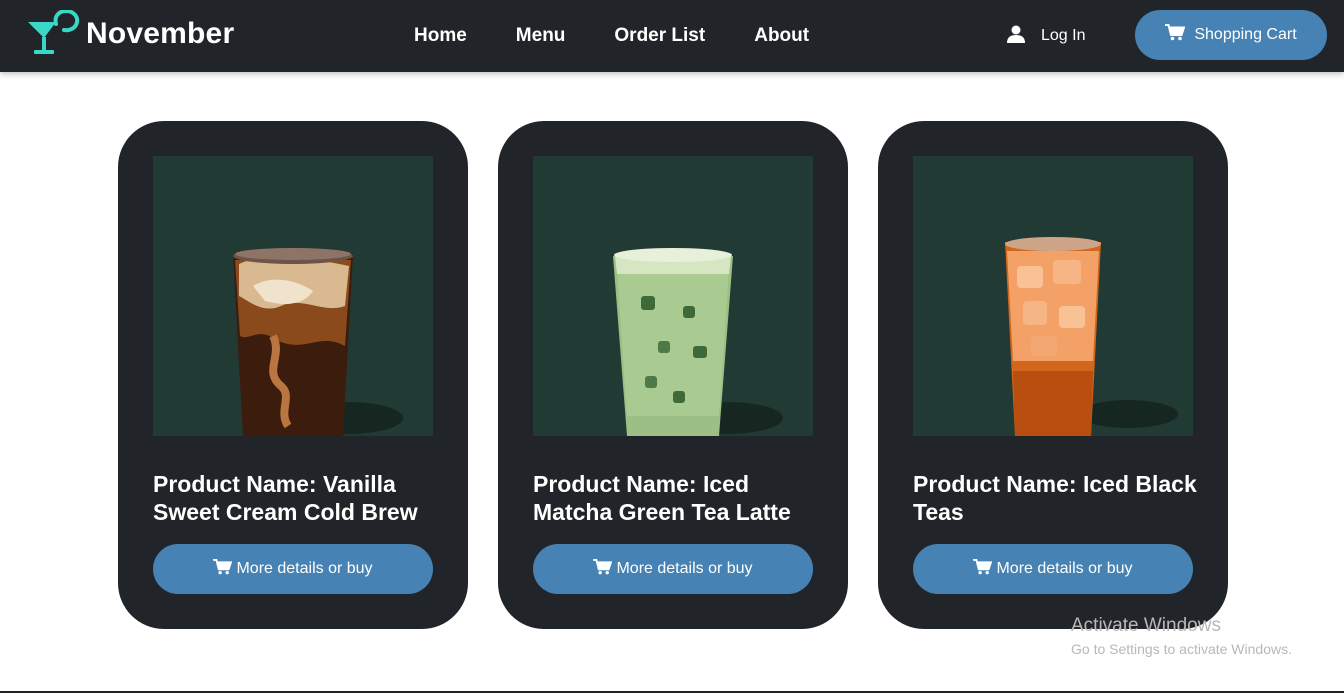  I want to click on login-link: Log In, so click(1045, 36).